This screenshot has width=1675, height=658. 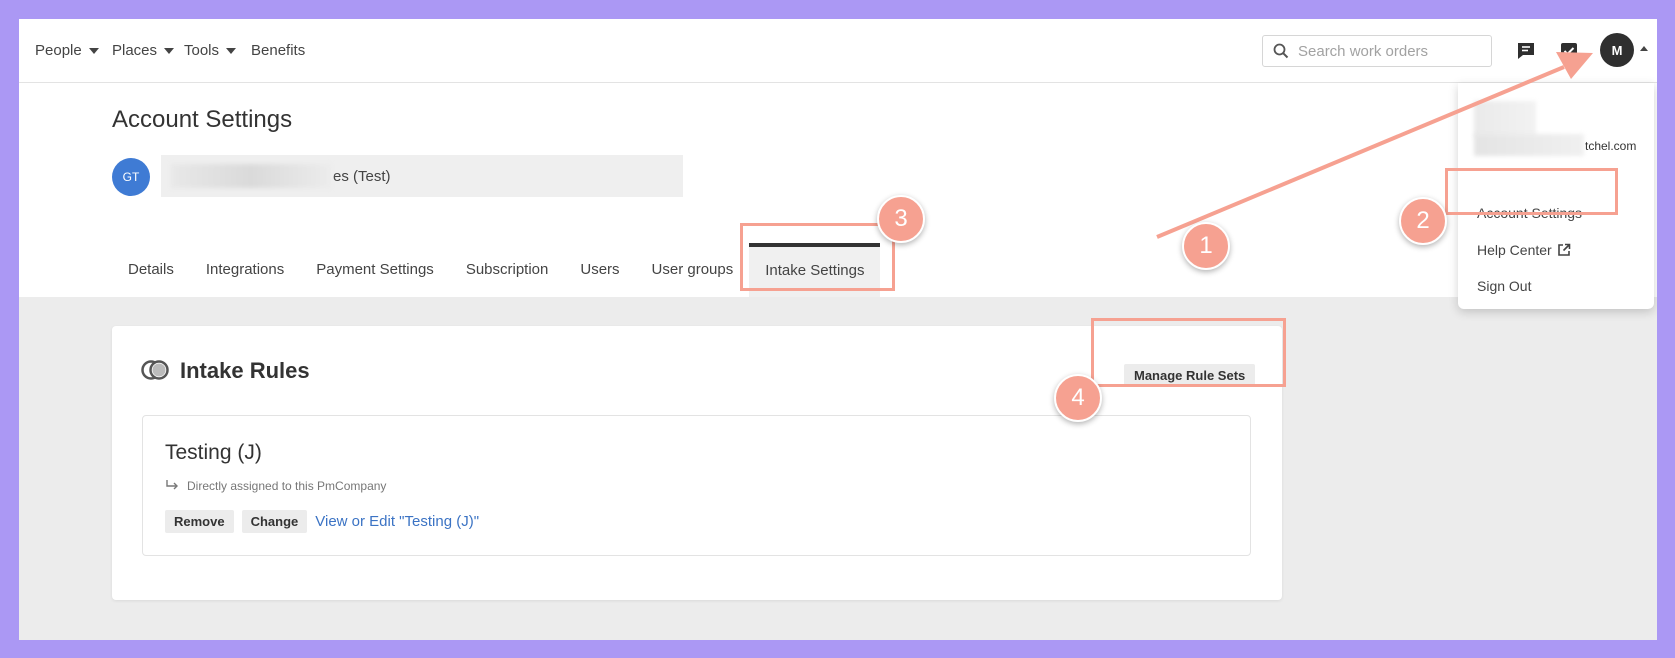 What do you see at coordinates (1644, 48) in the screenshot?
I see `caret-up-icon` at bounding box center [1644, 48].